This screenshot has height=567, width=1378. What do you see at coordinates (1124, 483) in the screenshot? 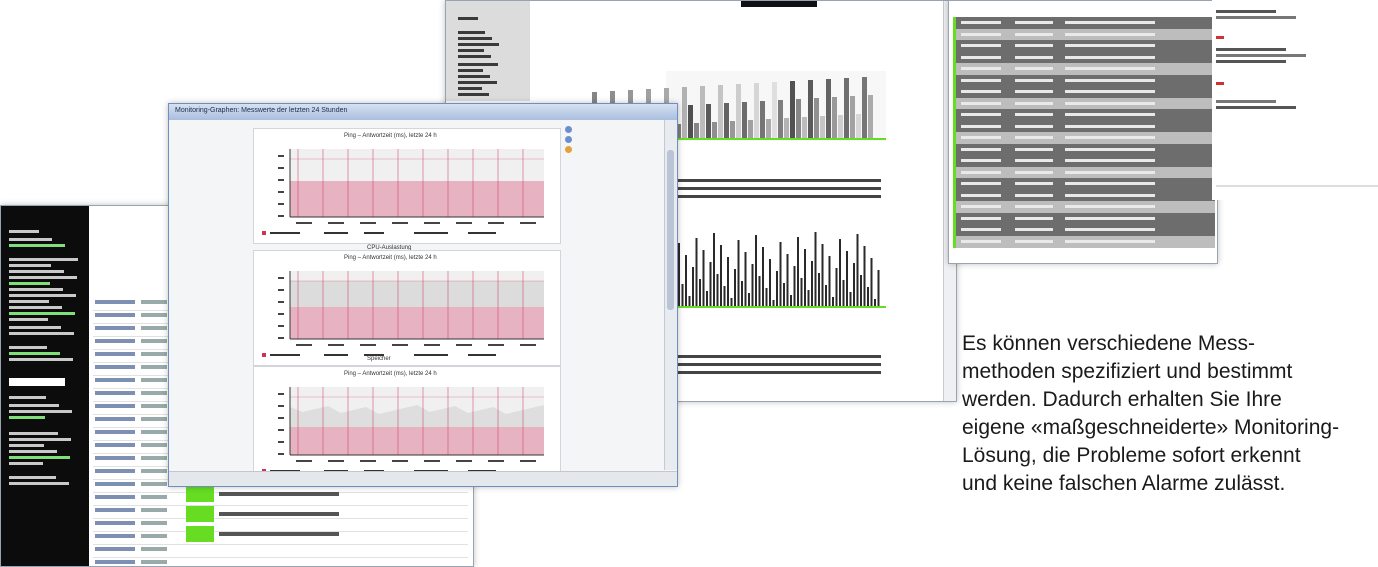
I see `caption-line: und keine falschen Alarme zulässt.` at bounding box center [1124, 483].